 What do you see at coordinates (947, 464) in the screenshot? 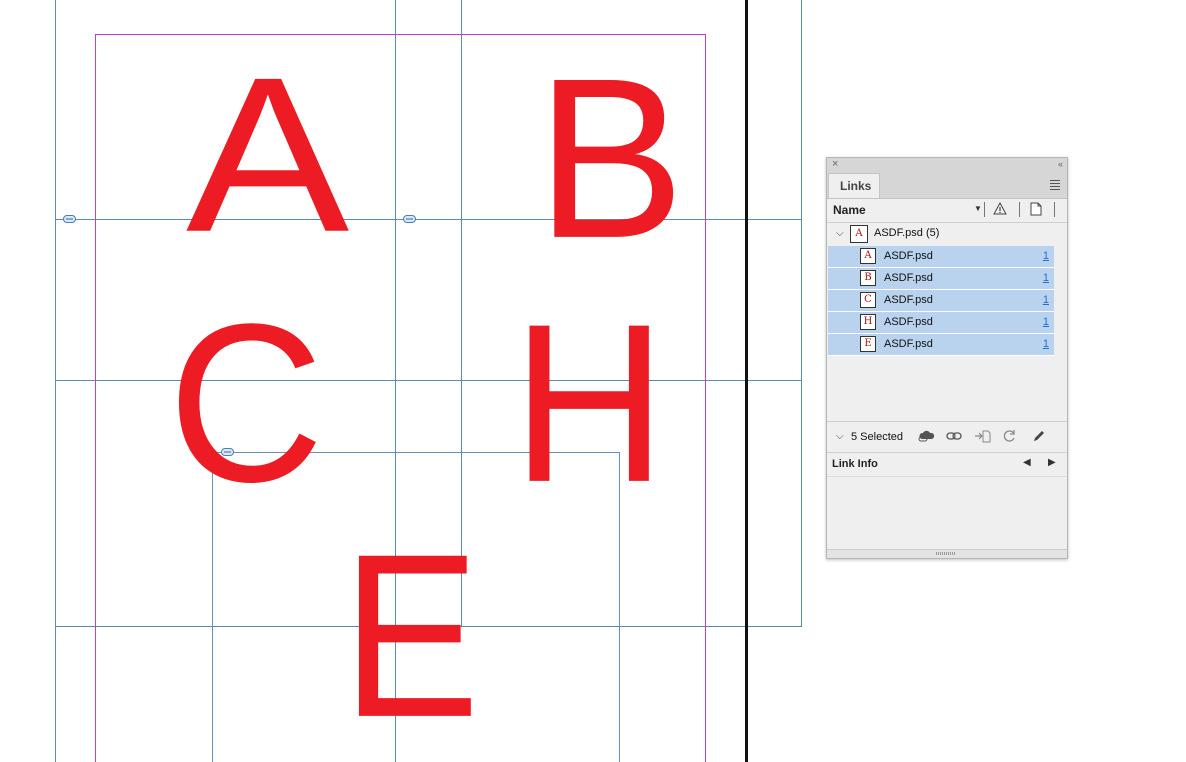
I see `link-info-header: Link Info ◀ ▶` at bounding box center [947, 464].